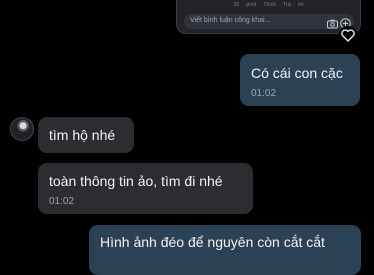  I want to click on avatar, so click(22, 129).